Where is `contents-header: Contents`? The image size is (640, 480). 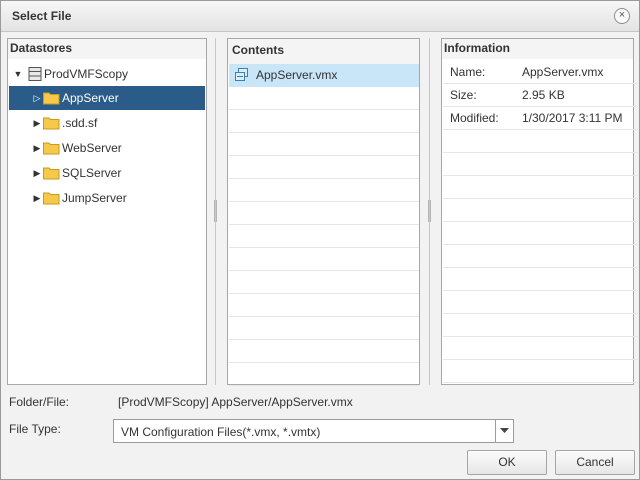
contents-header: Contents is located at coordinates (323, 51).